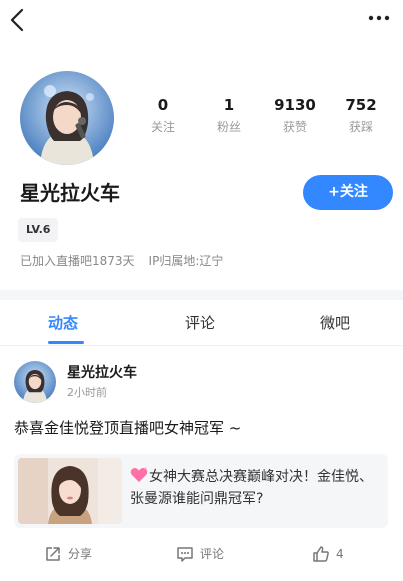 The image size is (403, 581). What do you see at coordinates (201, 22) in the screenshot?
I see `top-bar` at bounding box center [201, 22].